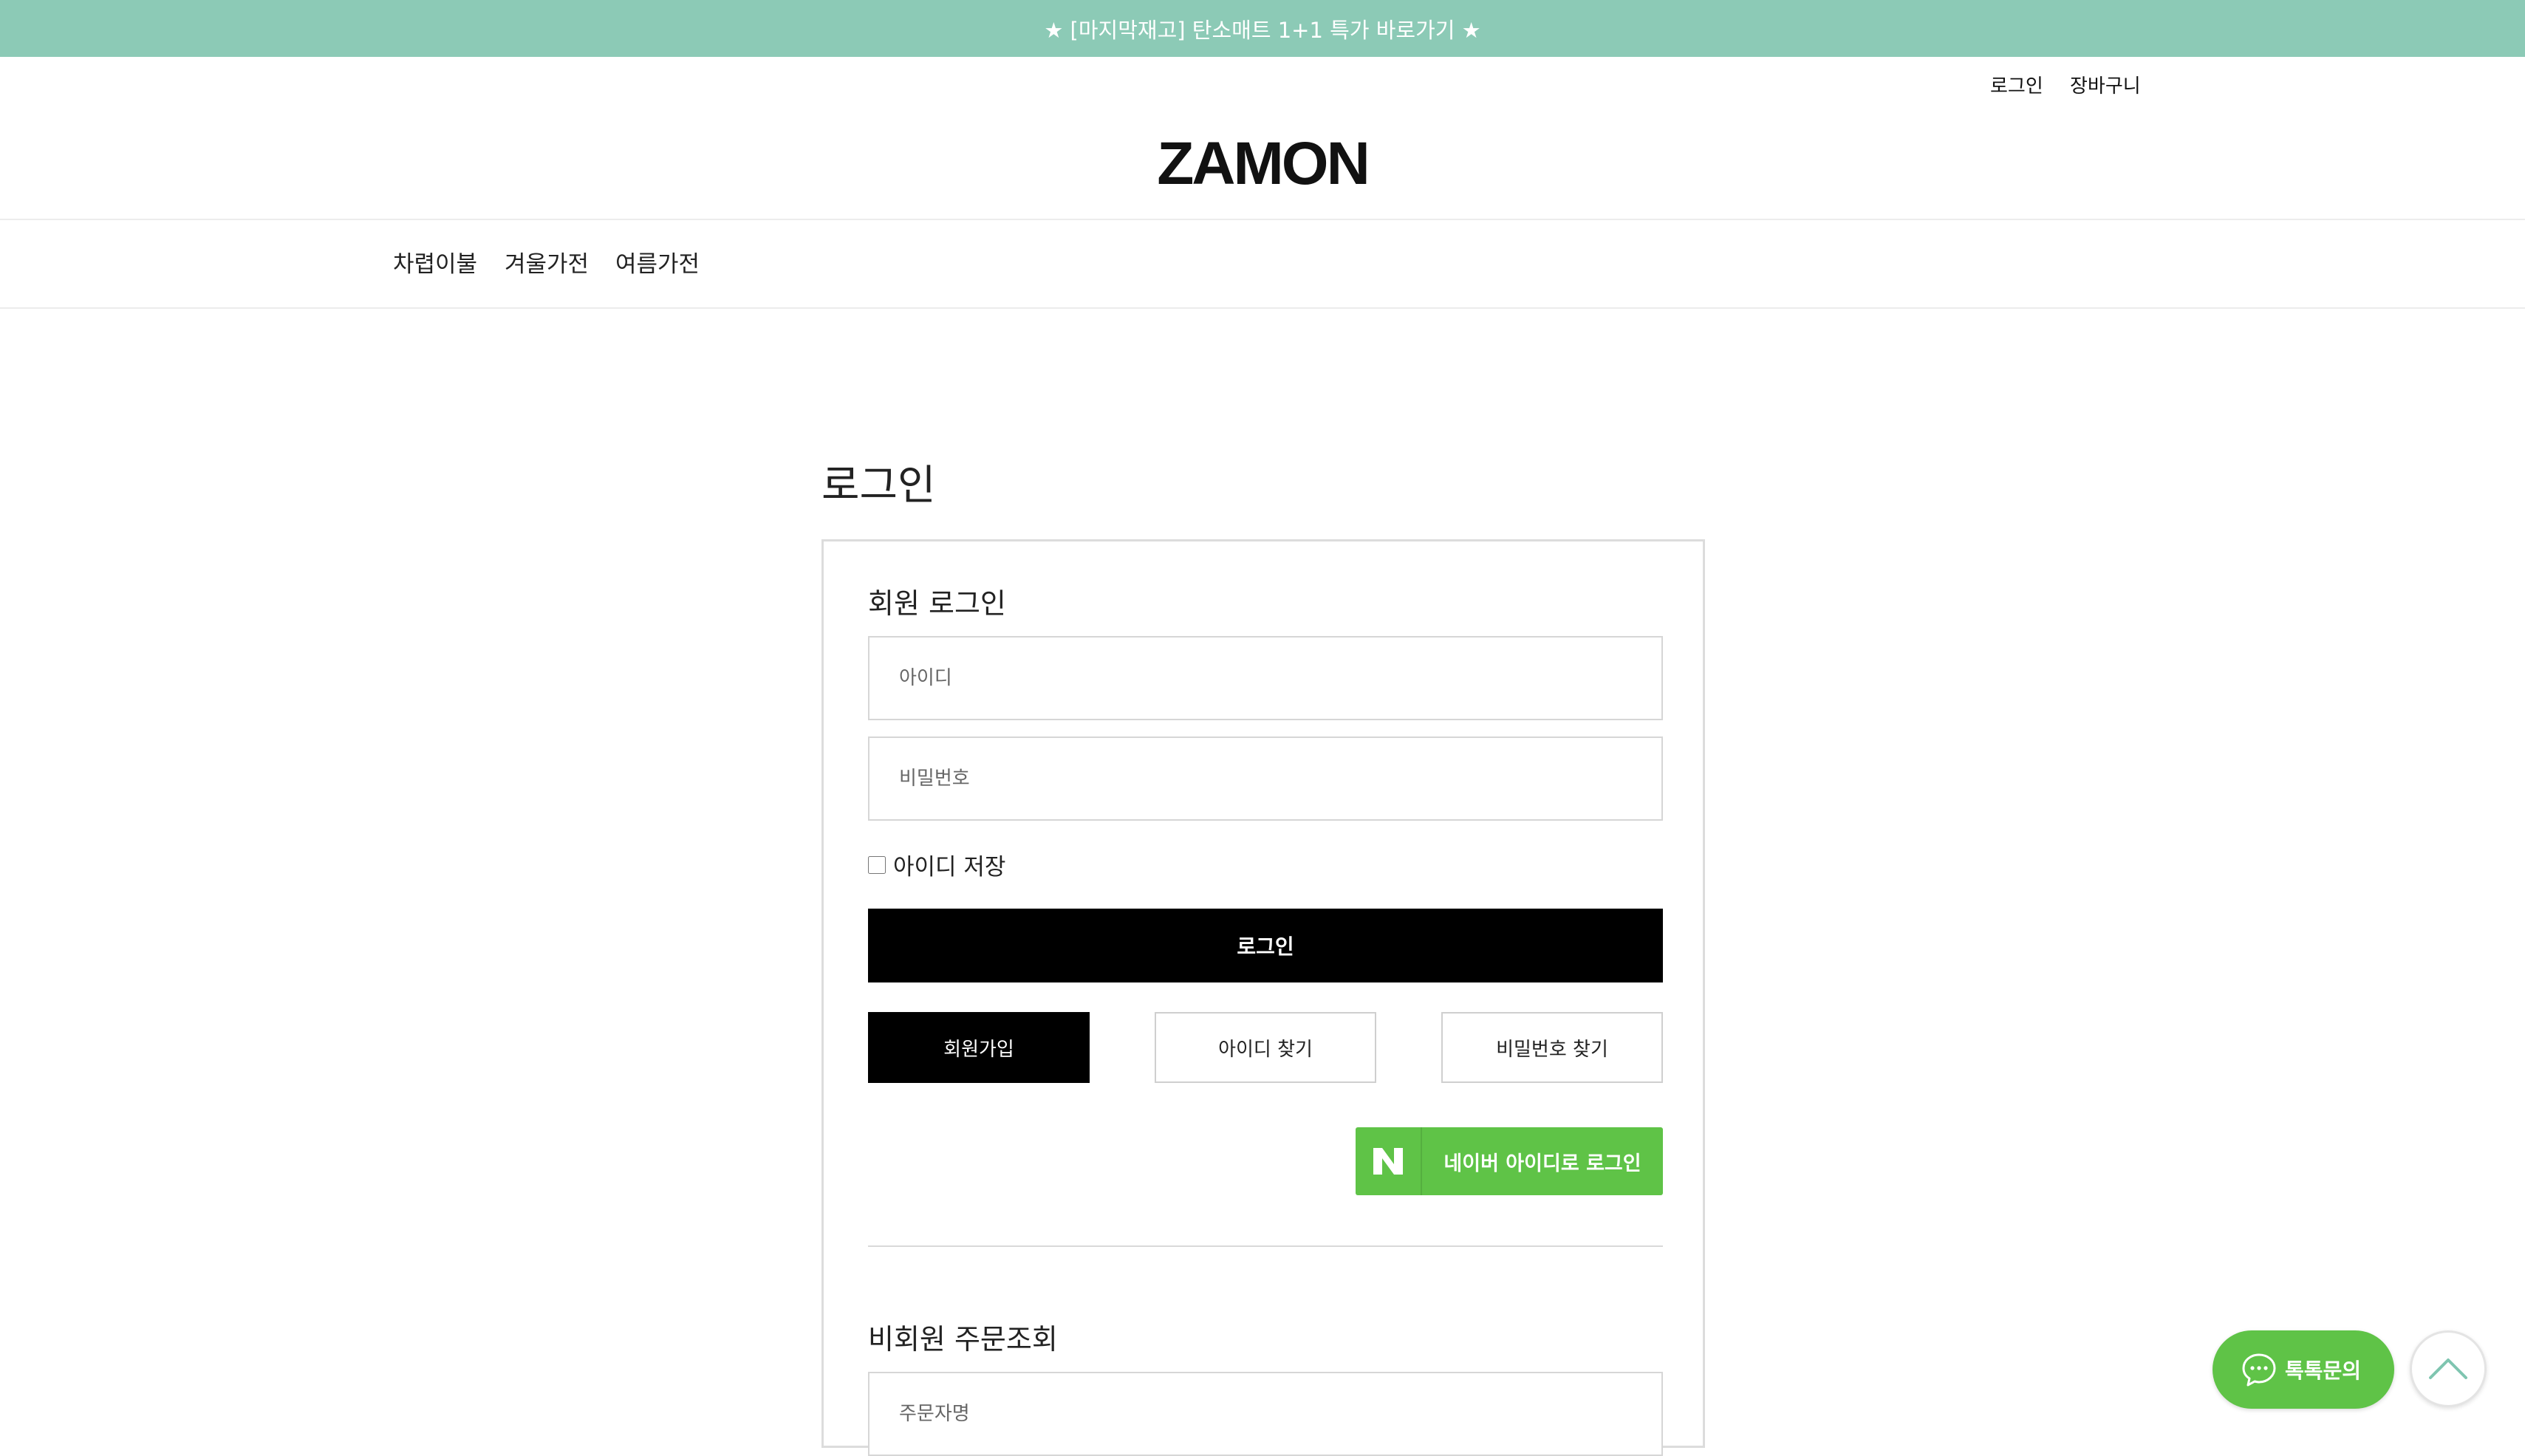 This screenshot has height=1456, width=2525. I want to click on cart-link: 장바구니, so click(2105, 84).